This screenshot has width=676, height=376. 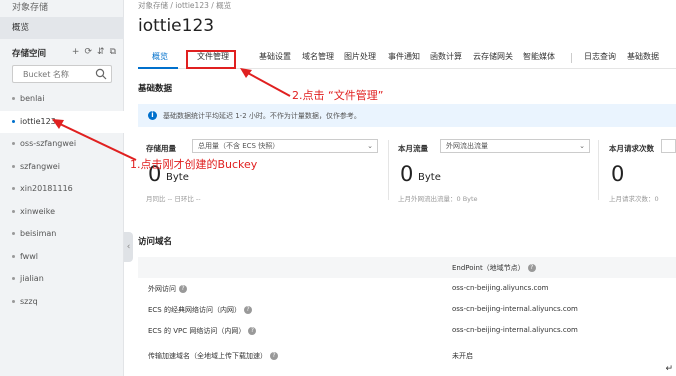 What do you see at coordinates (318, 56) in the screenshot?
I see `tab-domain-management: 域名管理` at bounding box center [318, 56].